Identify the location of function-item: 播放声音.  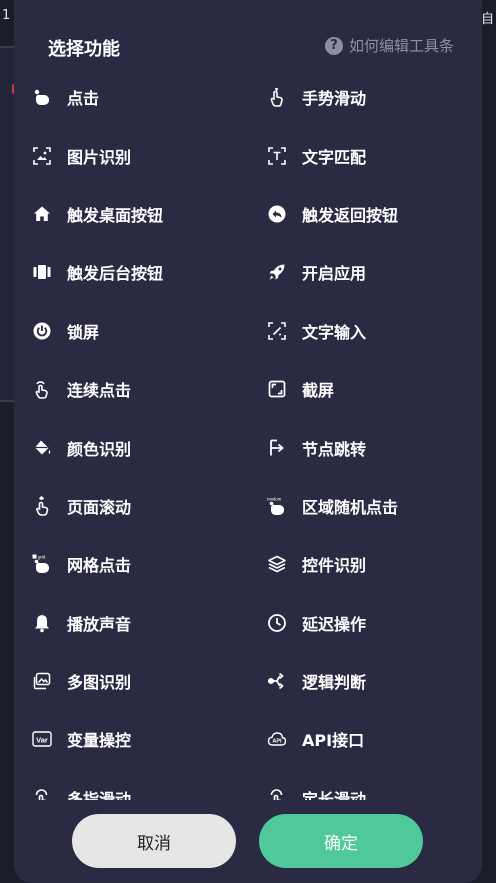
(131, 623).